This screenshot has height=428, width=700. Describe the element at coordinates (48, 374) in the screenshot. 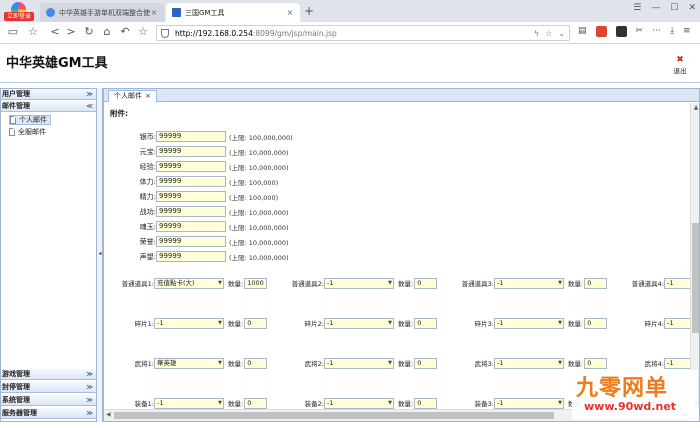

I see `sidebar-section-game: 游戏管理 ≫` at that location.